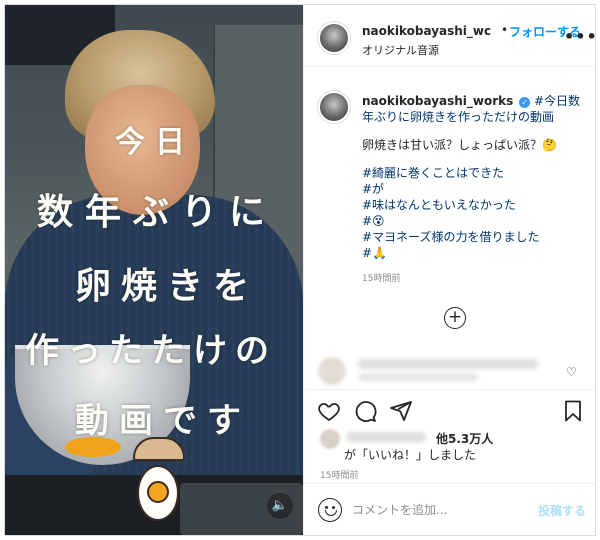  Describe the element at coordinates (386, 437) in the screenshot. I see `liker-name-blurred` at that location.